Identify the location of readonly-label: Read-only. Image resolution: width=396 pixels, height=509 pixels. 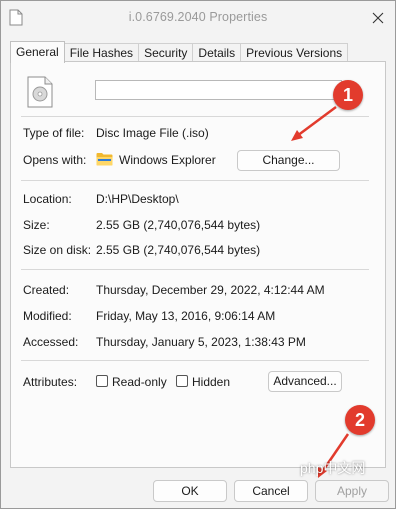
(139, 382).